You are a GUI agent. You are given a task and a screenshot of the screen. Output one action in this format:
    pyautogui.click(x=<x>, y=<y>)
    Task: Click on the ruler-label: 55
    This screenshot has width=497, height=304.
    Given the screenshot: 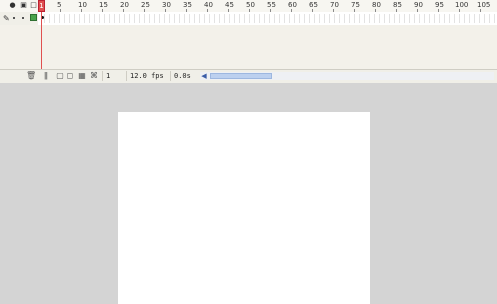 What is the action you would take?
    pyautogui.click(x=271, y=5)
    